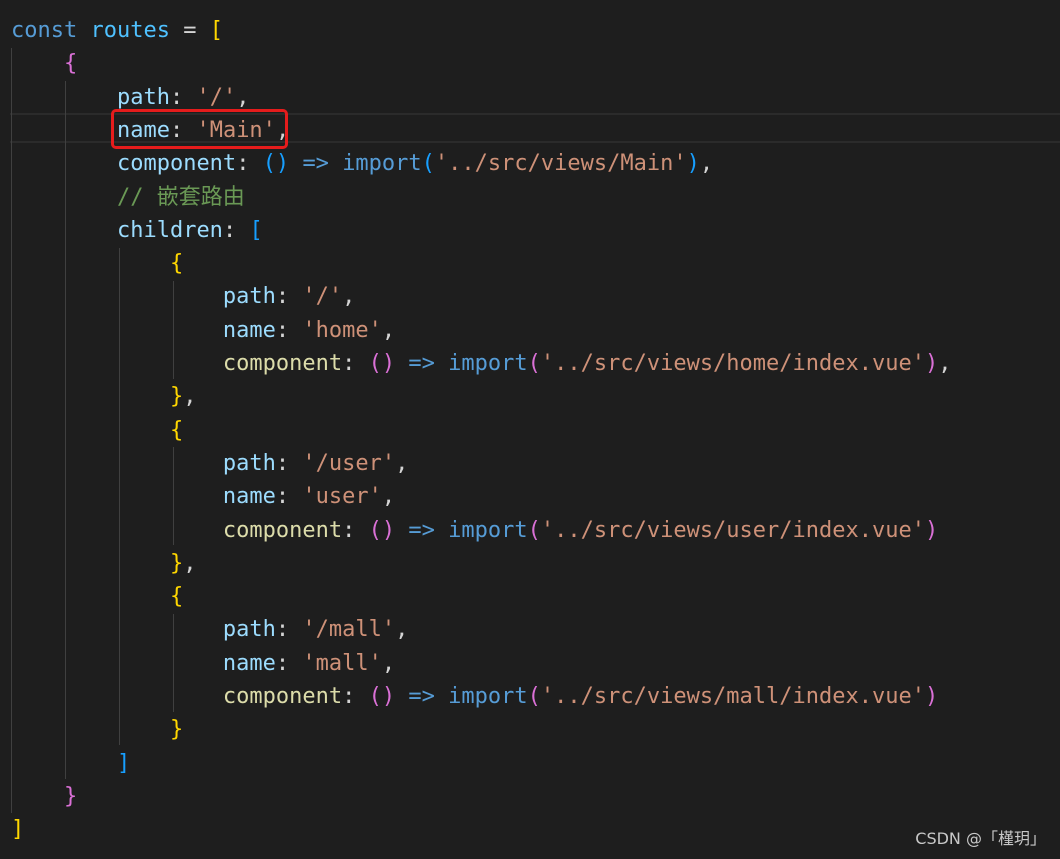 The height and width of the screenshot is (859, 1060). I want to click on code-line: name: 'home',, so click(530, 330).